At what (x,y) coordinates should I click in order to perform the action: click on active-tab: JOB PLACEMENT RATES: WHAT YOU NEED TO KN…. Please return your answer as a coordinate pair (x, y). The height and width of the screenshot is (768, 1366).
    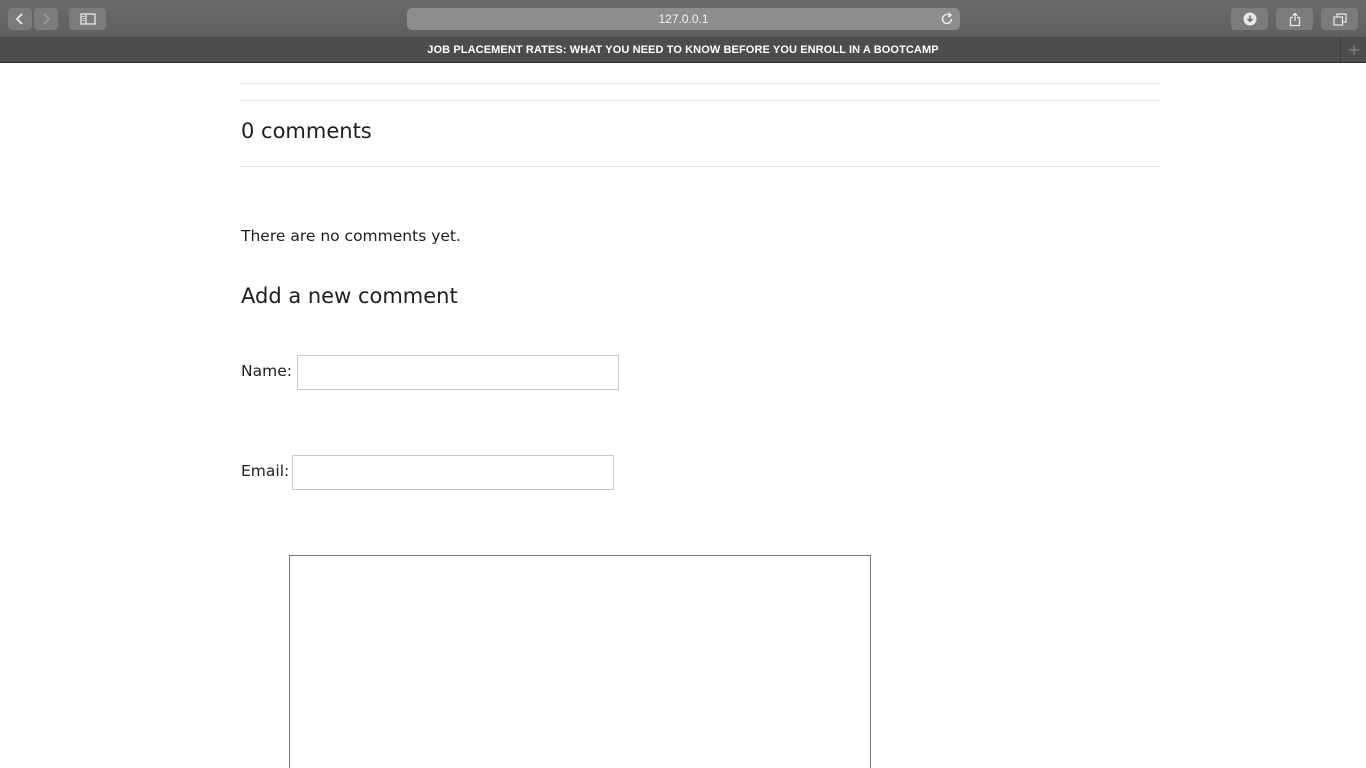
    Looking at the image, I should click on (683, 50).